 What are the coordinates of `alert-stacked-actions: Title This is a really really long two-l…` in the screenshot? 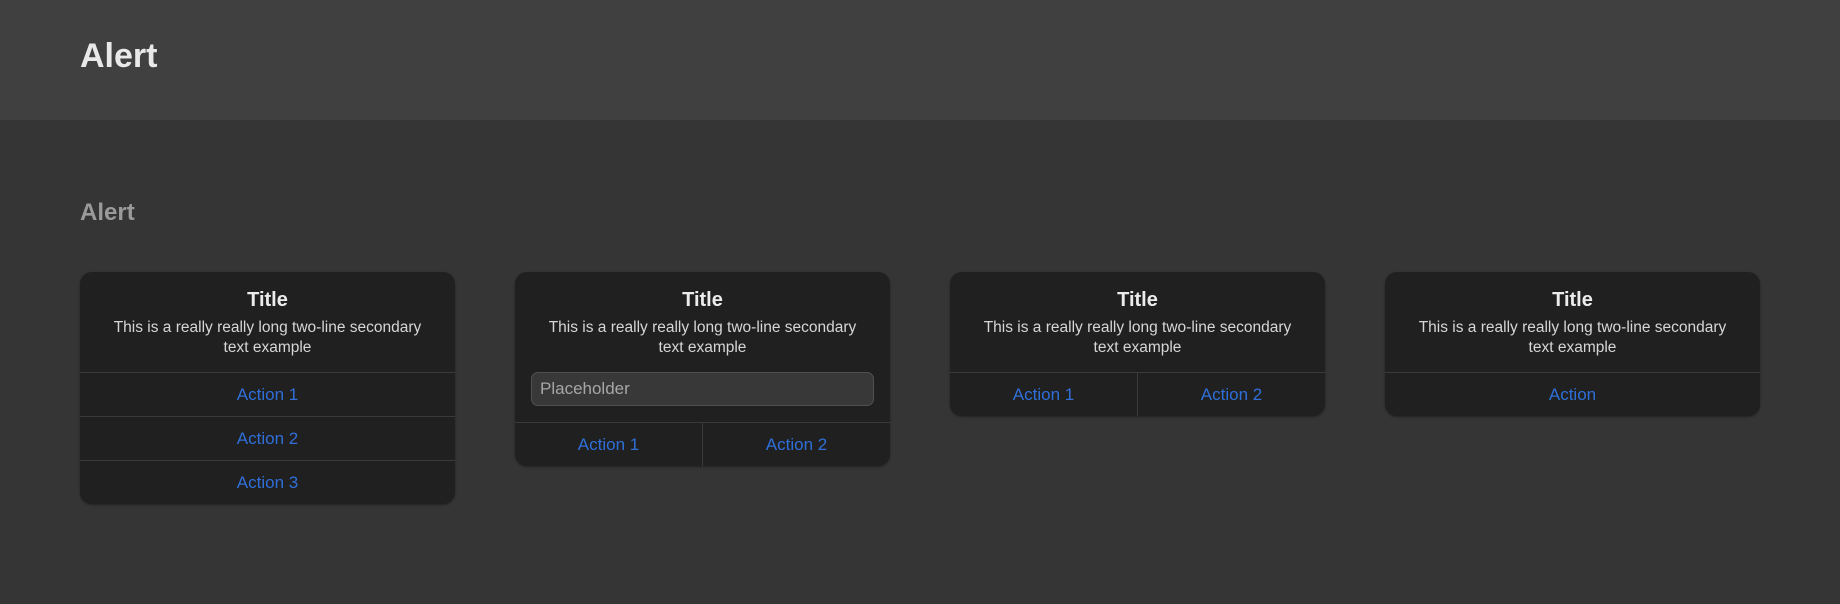 It's located at (267, 388).